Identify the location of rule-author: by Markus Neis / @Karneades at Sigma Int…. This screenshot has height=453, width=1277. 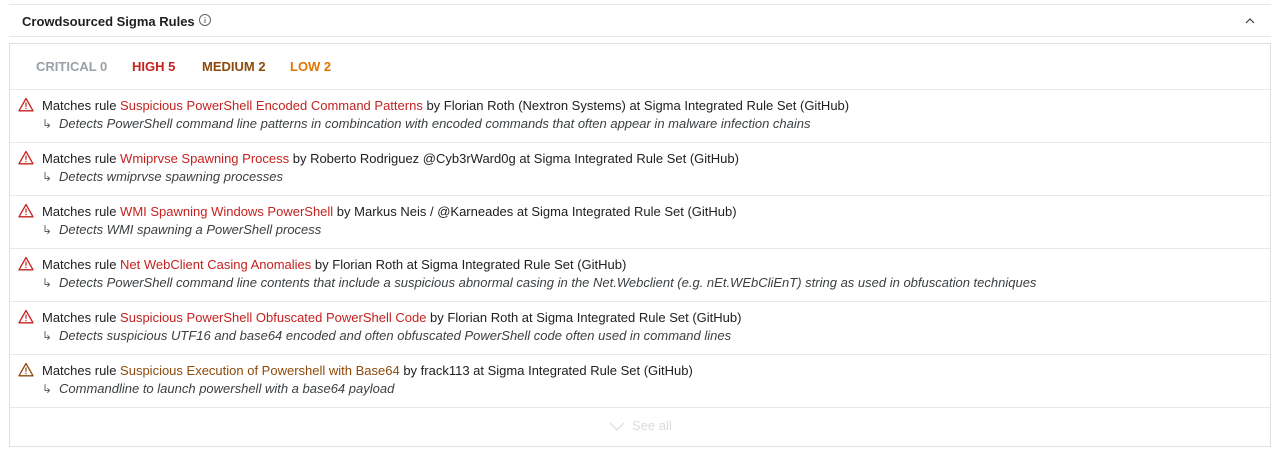
(535, 211).